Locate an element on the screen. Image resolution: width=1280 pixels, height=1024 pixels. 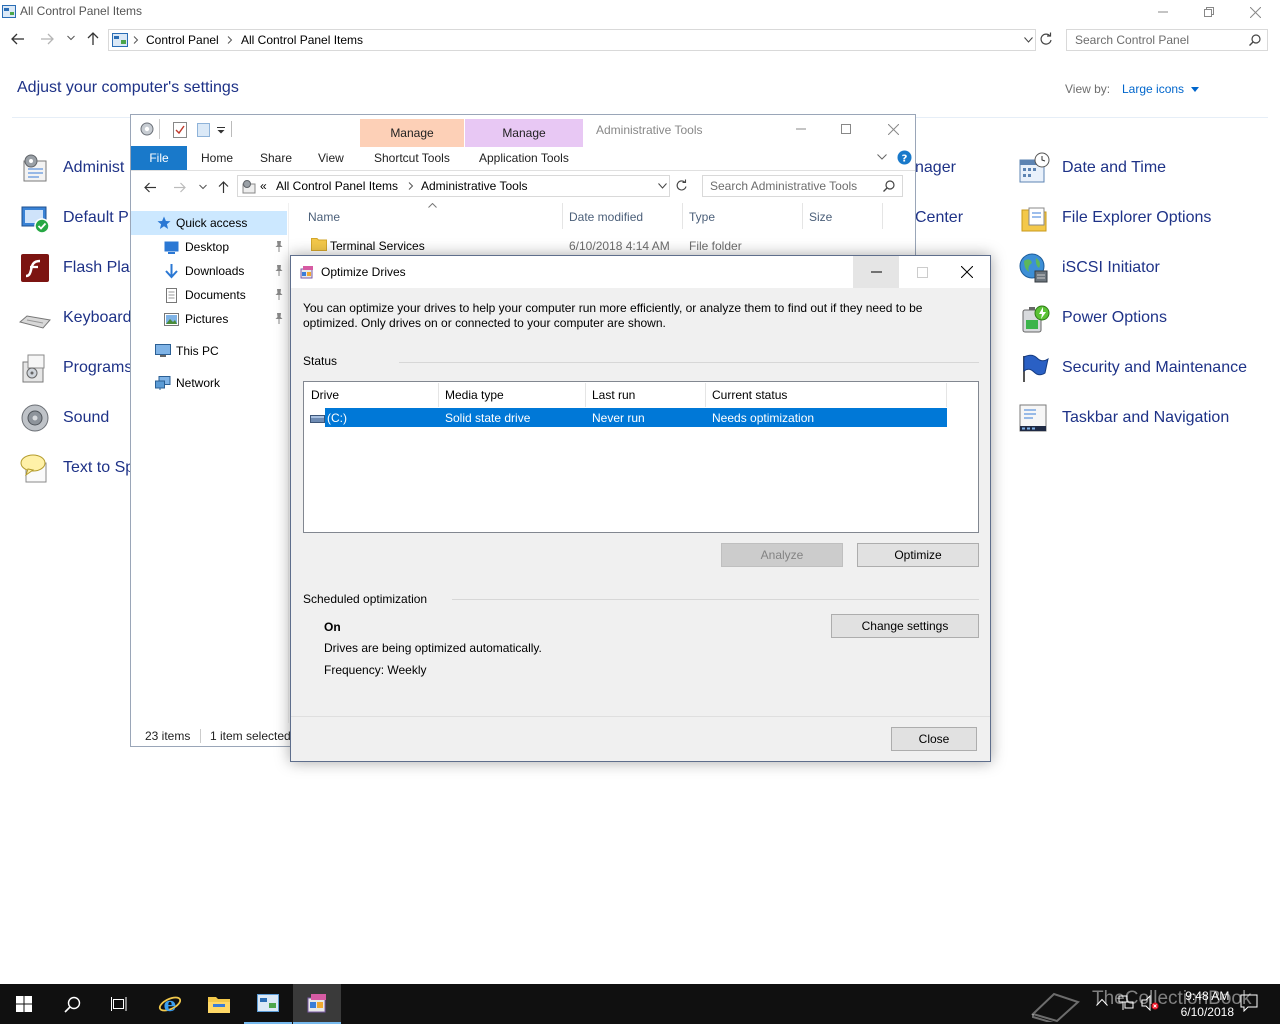
nav-pictures: Pictures is located at coordinates (209, 319).